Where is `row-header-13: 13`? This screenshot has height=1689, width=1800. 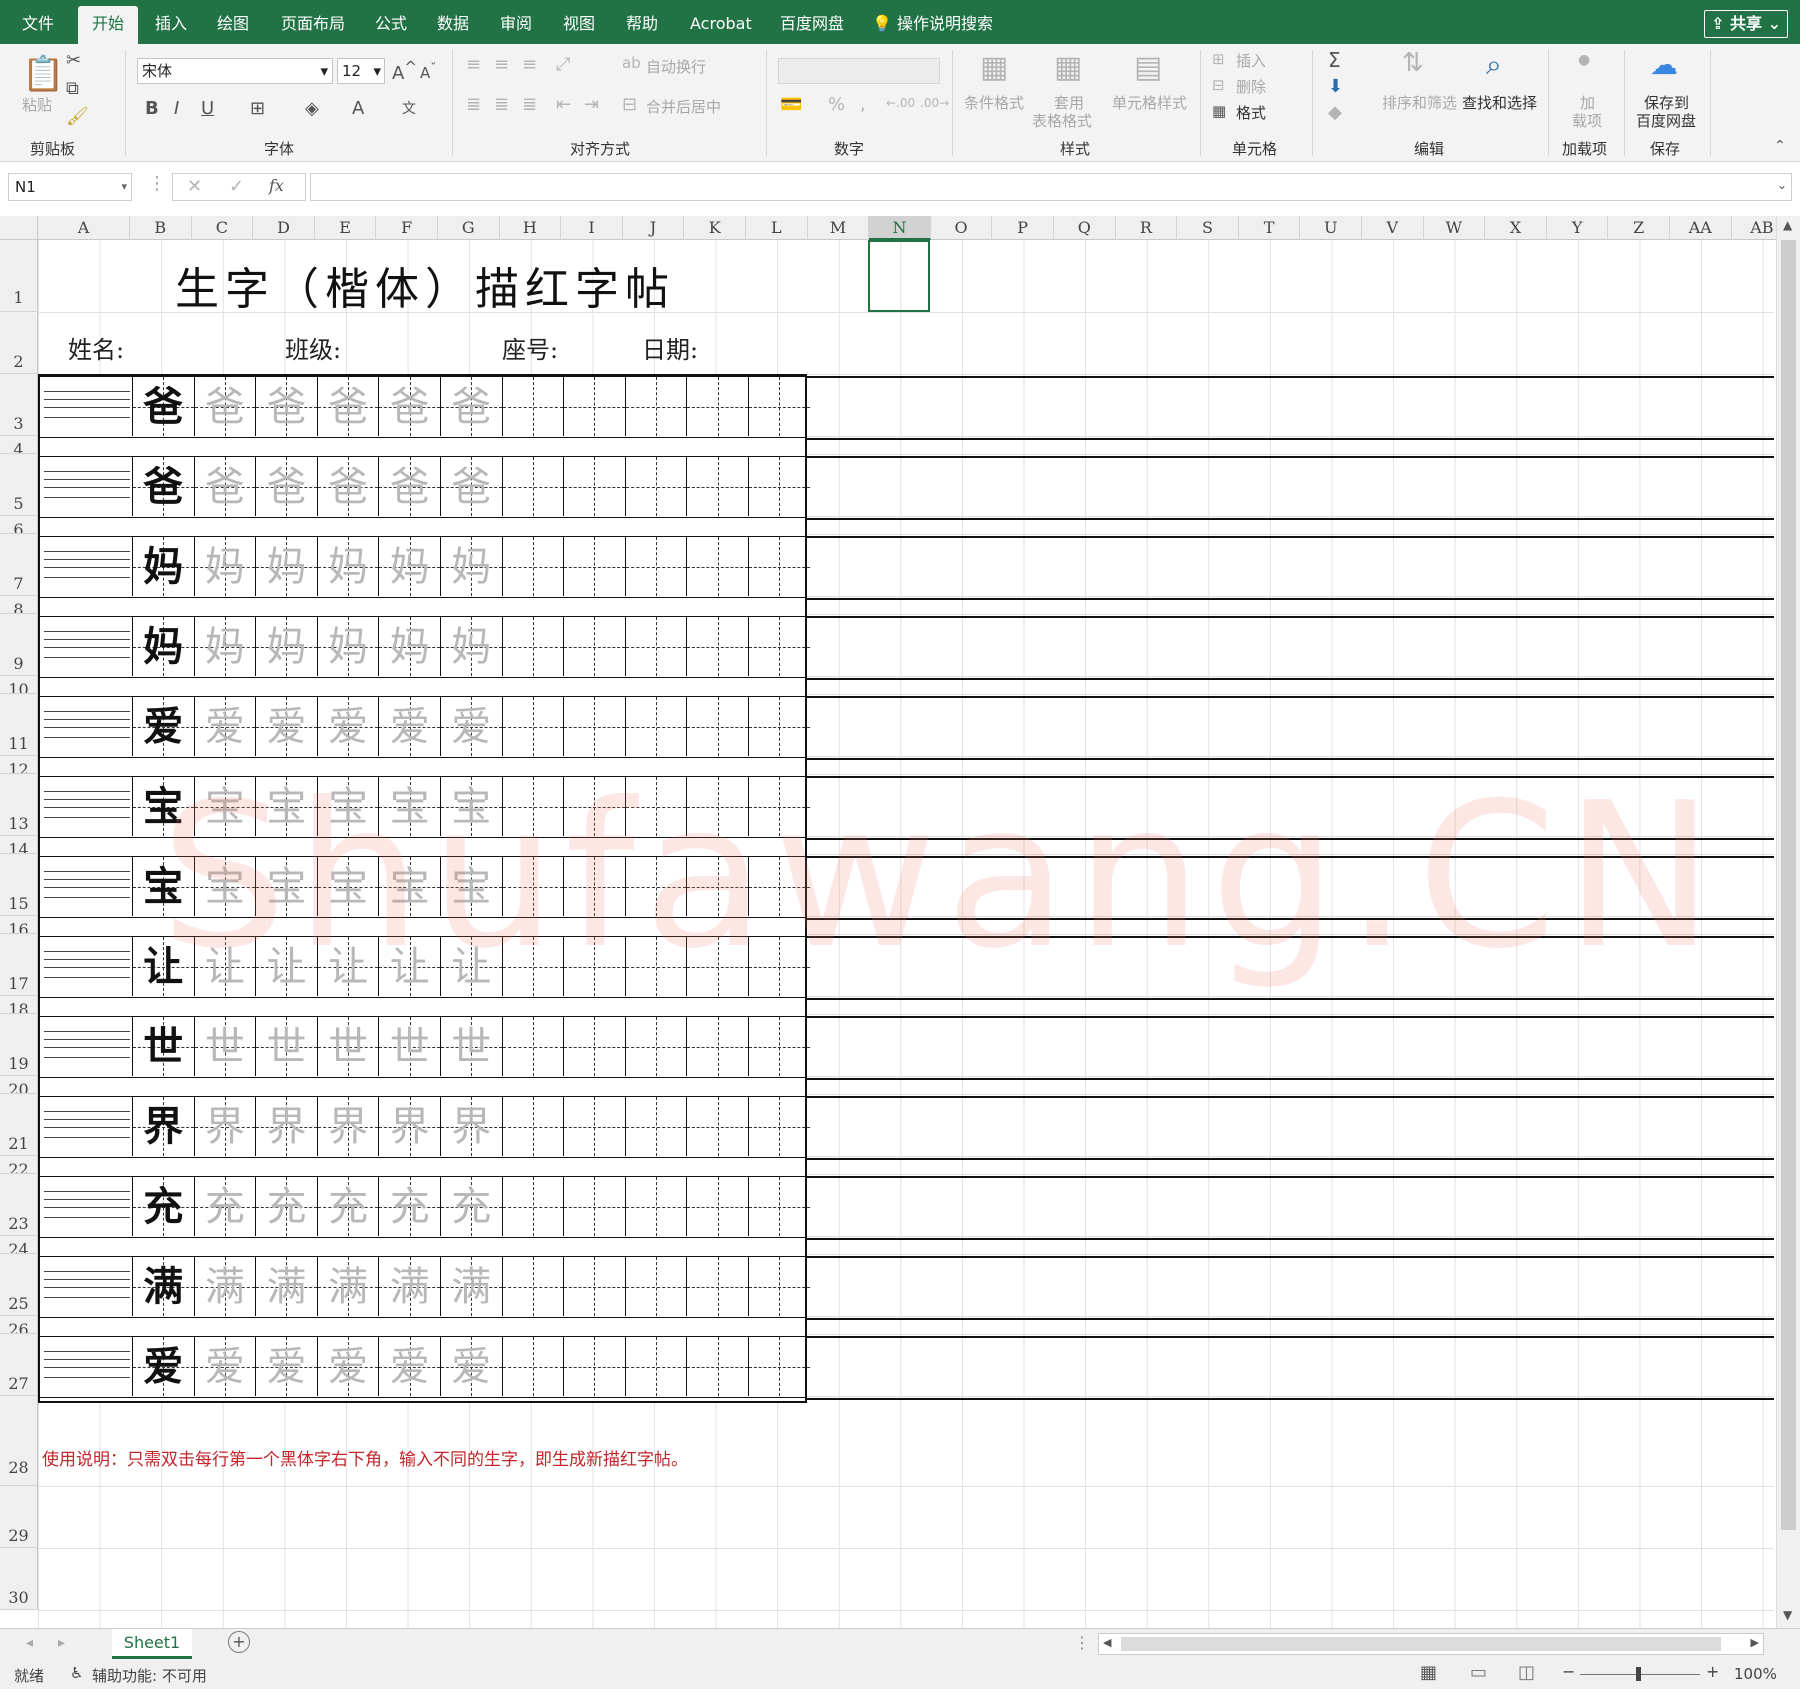
row-header-13: 13 is located at coordinates (19, 805).